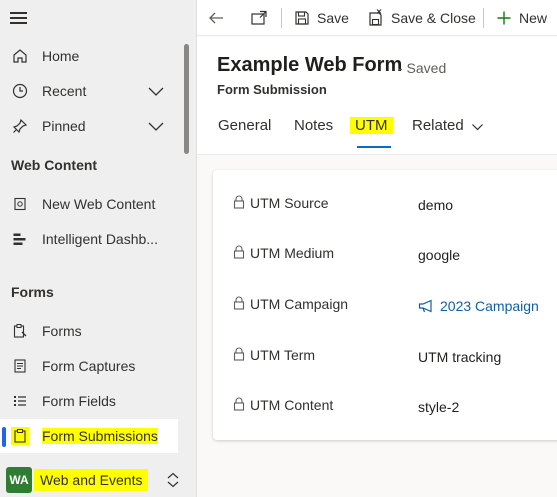 The width and height of the screenshot is (557, 497). Describe the element at coordinates (283, 355) in the screenshot. I see `field-label: UTM Term` at that location.